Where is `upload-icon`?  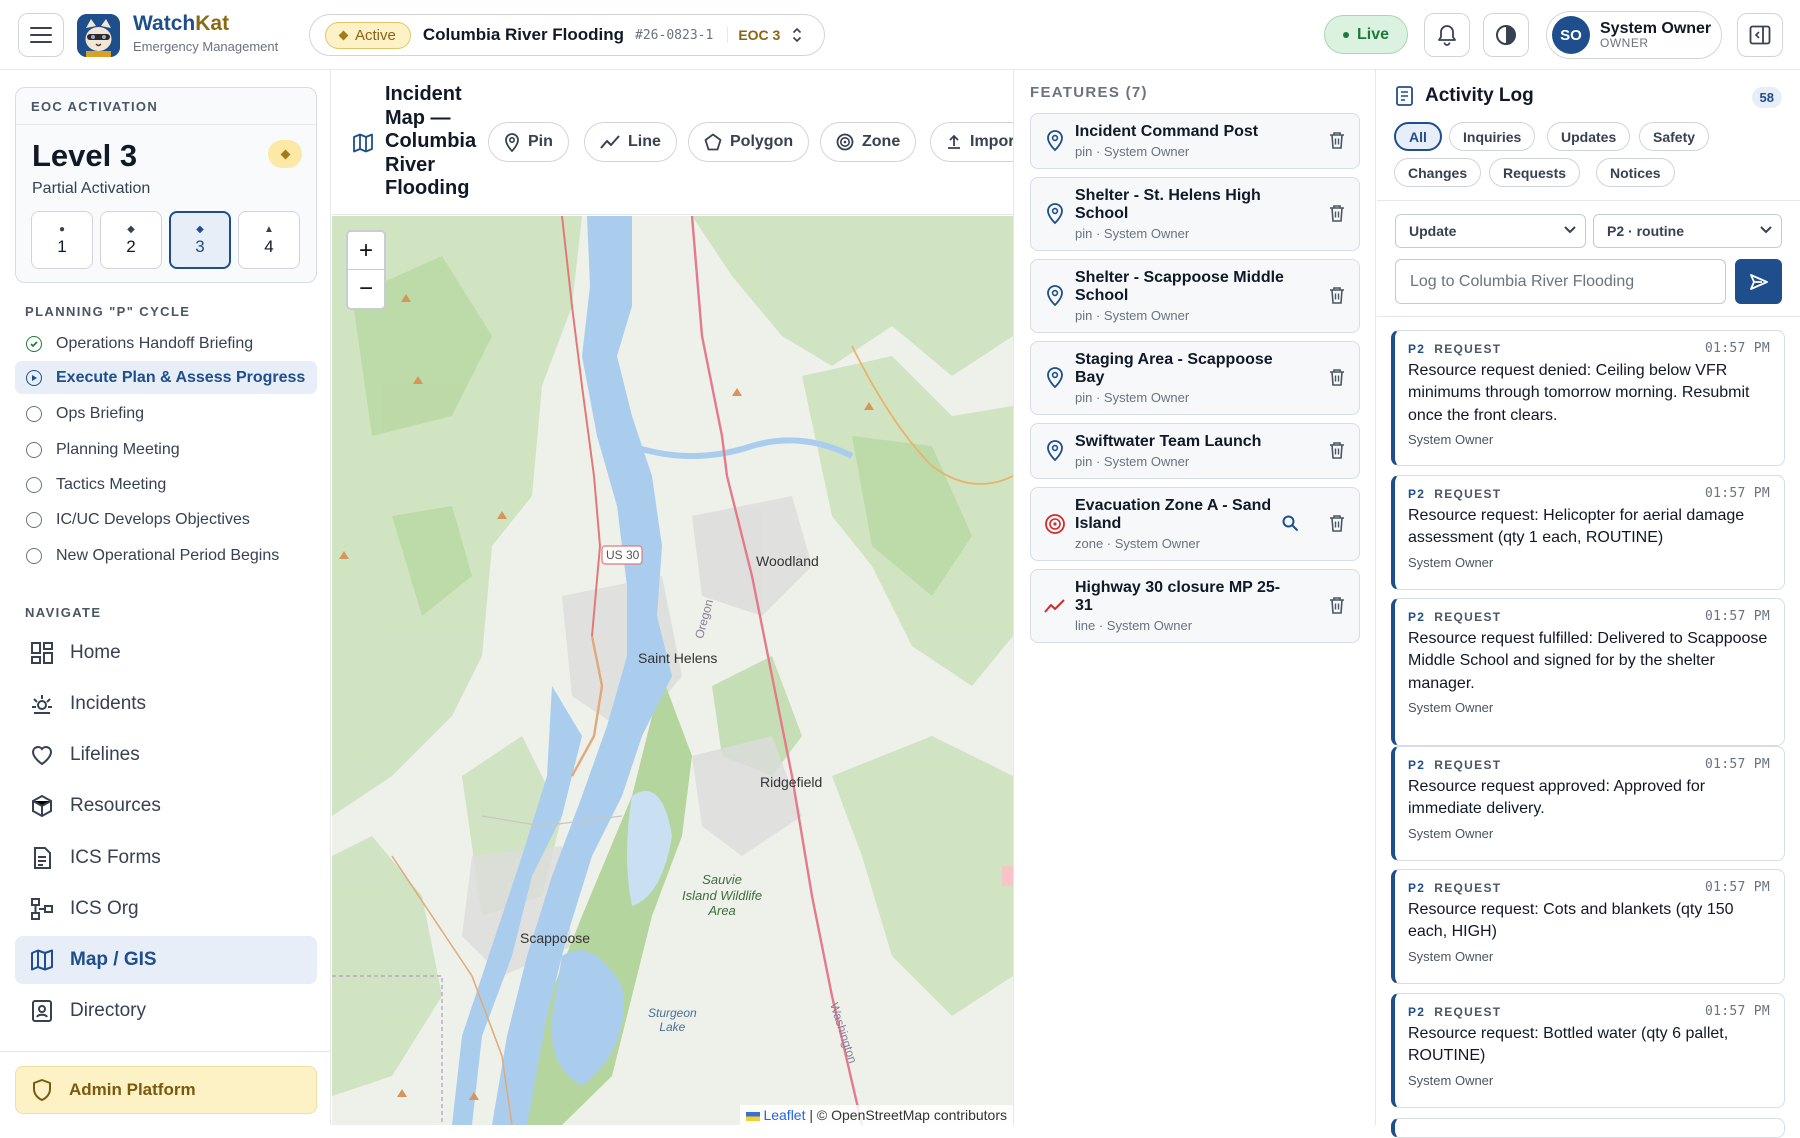
upload-icon is located at coordinates (954, 141).